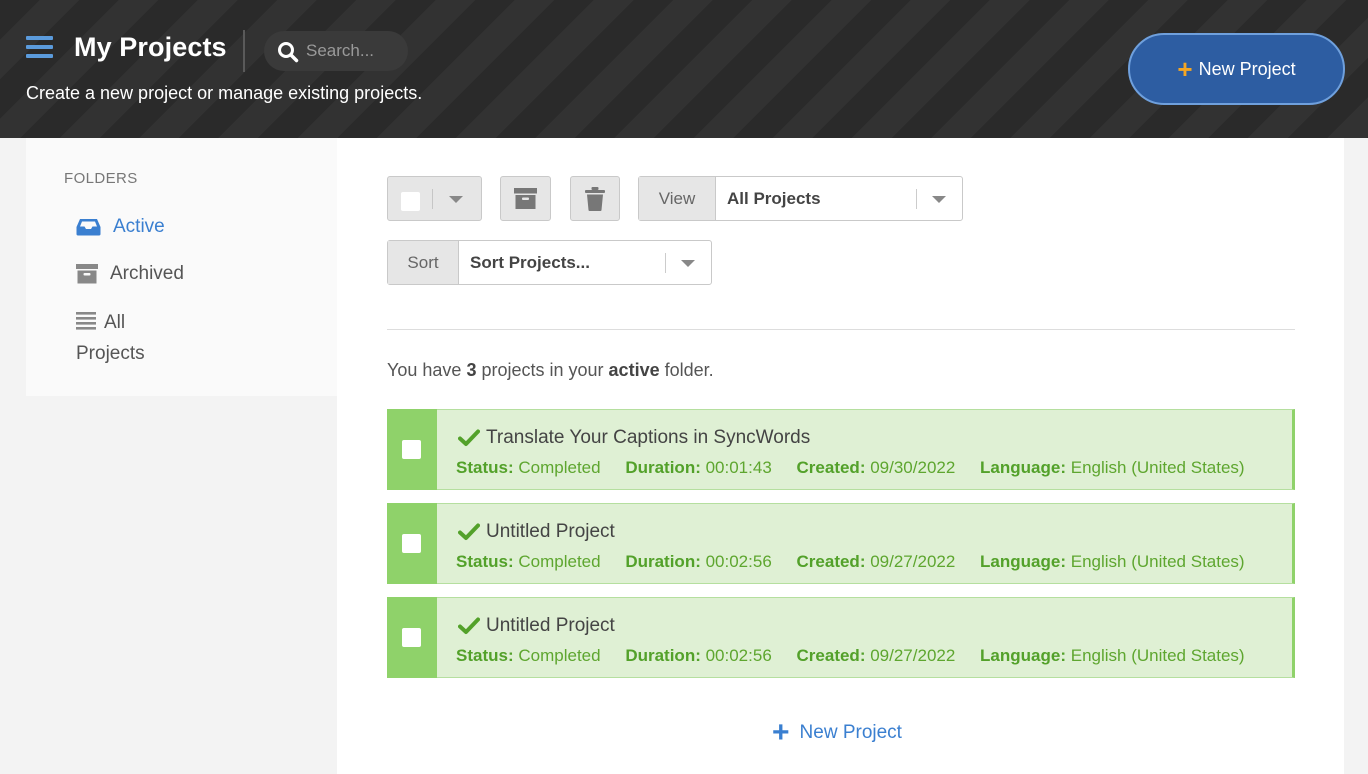  I want to click on folder-name: active, so click(634, 370).